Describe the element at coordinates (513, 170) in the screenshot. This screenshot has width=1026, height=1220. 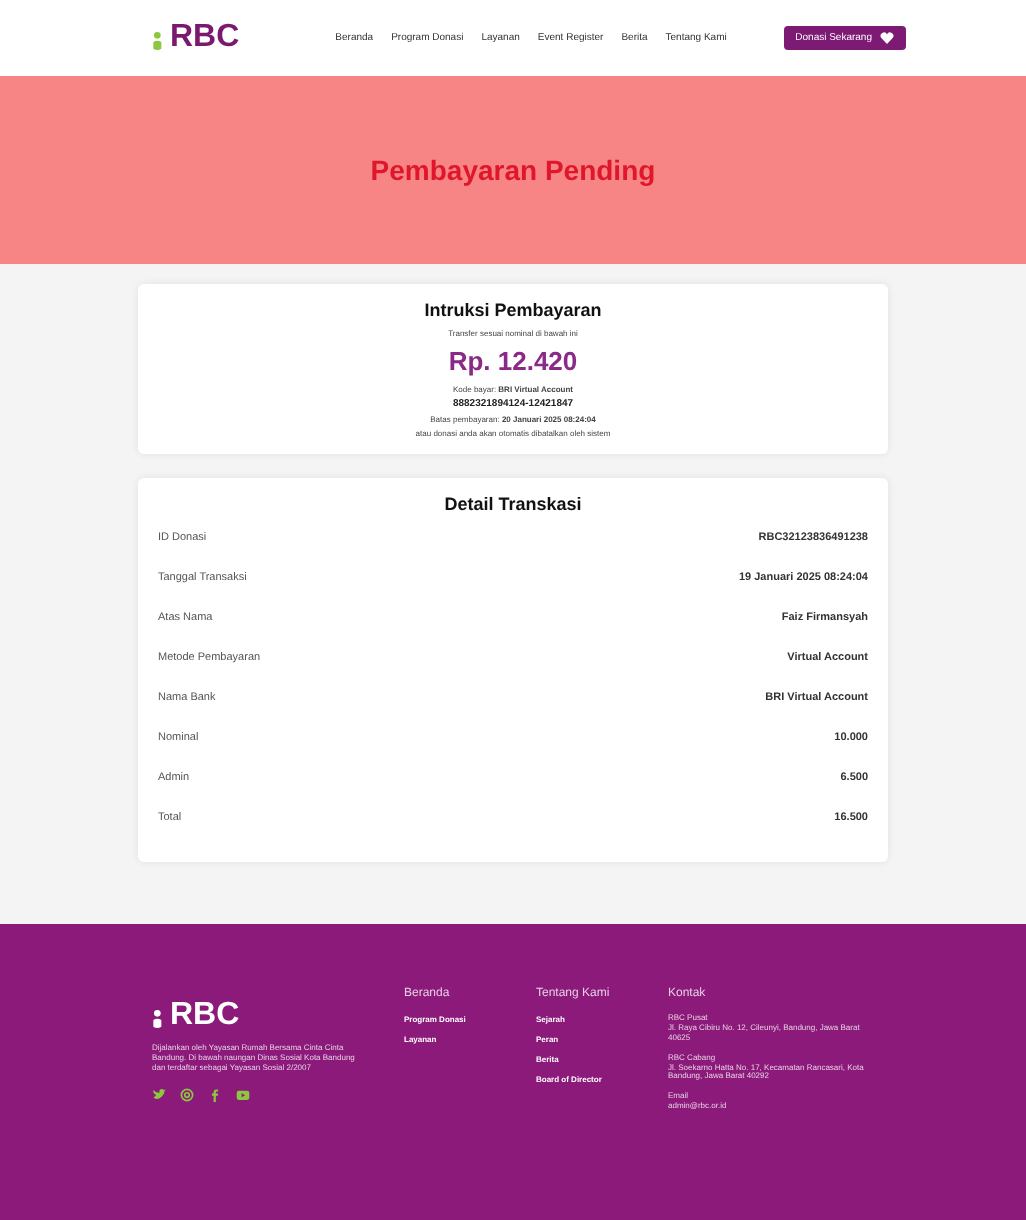
I see `page-title: Pembayaran Pending` at that location.